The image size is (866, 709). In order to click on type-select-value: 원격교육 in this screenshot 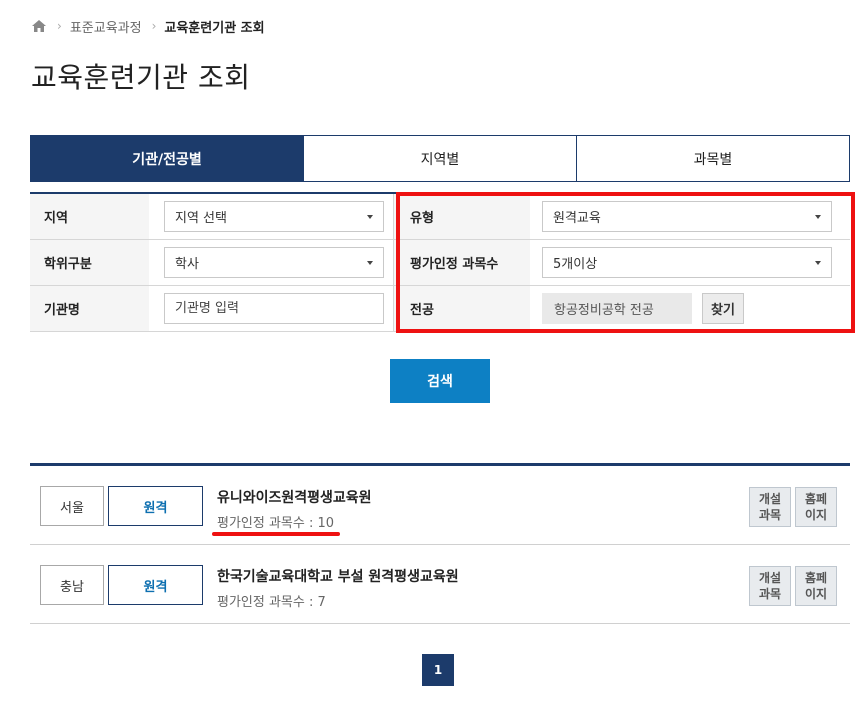, I will do `click(577, 218)`.